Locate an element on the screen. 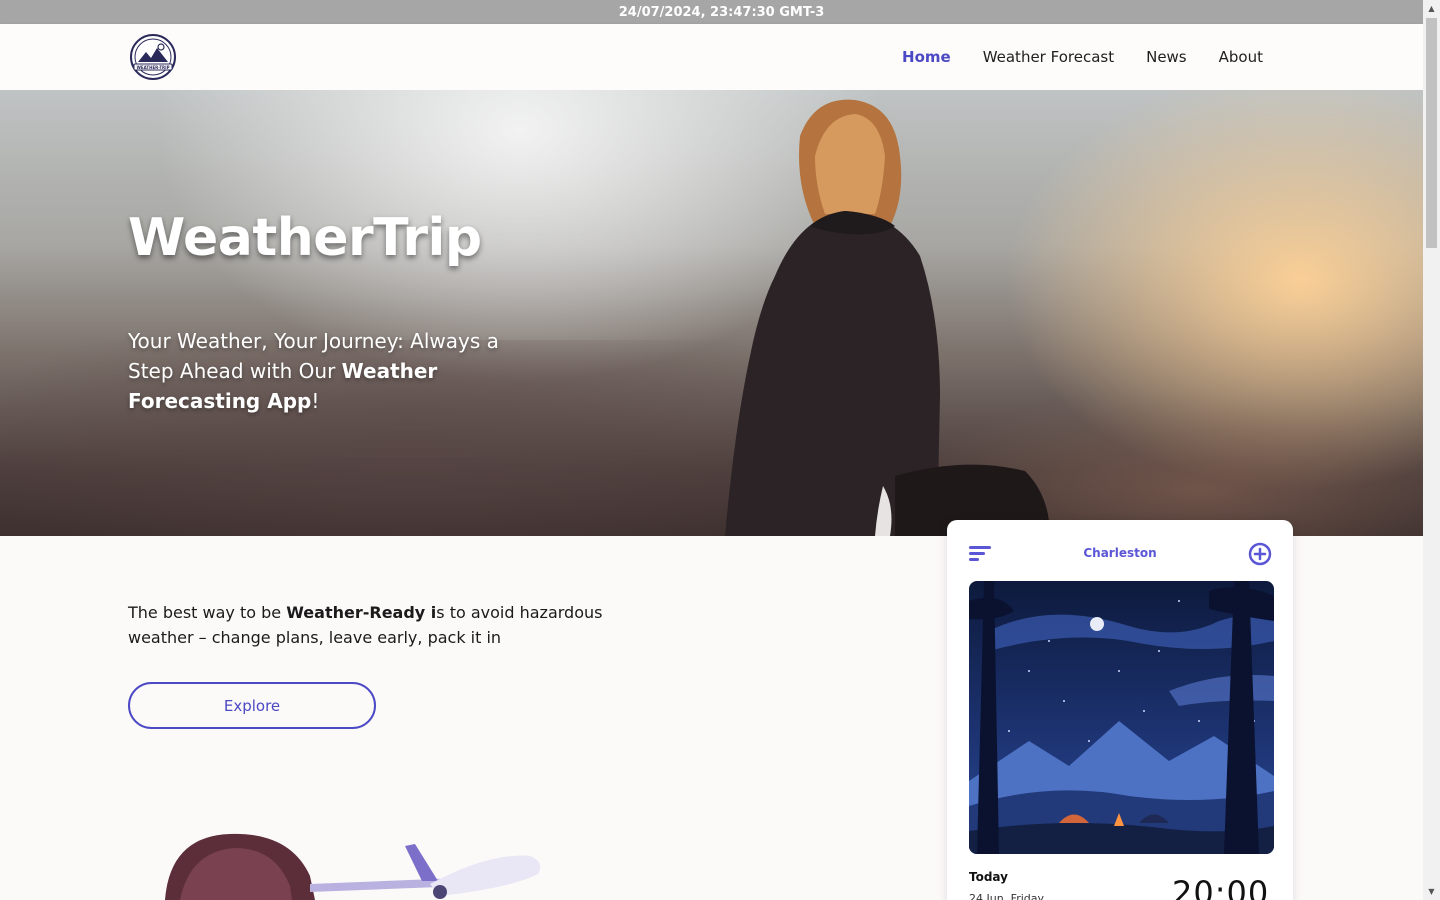 The height and width of the screenshot is (900, 1440). date-label: 24 Jun, Friday is located at coordinates (1007, 896).